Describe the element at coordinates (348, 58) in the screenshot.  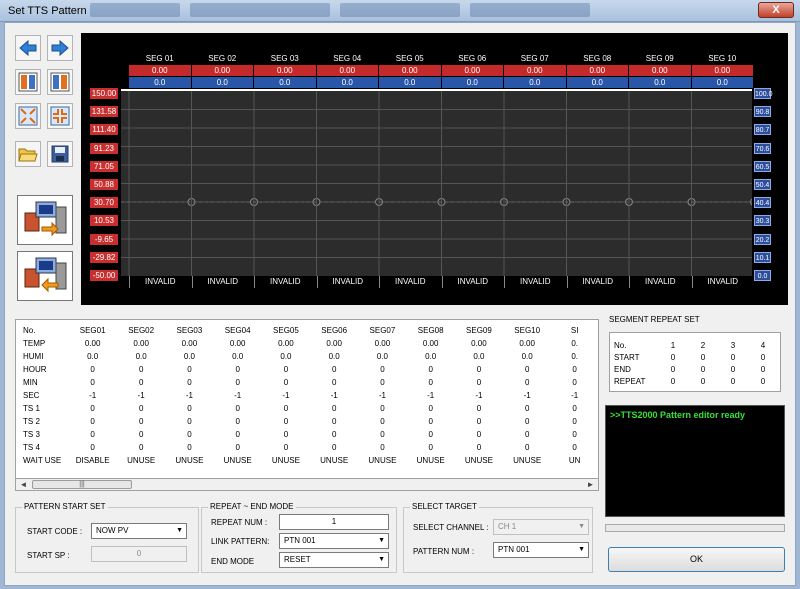
I see `segment-header: SEG 04` at that location.